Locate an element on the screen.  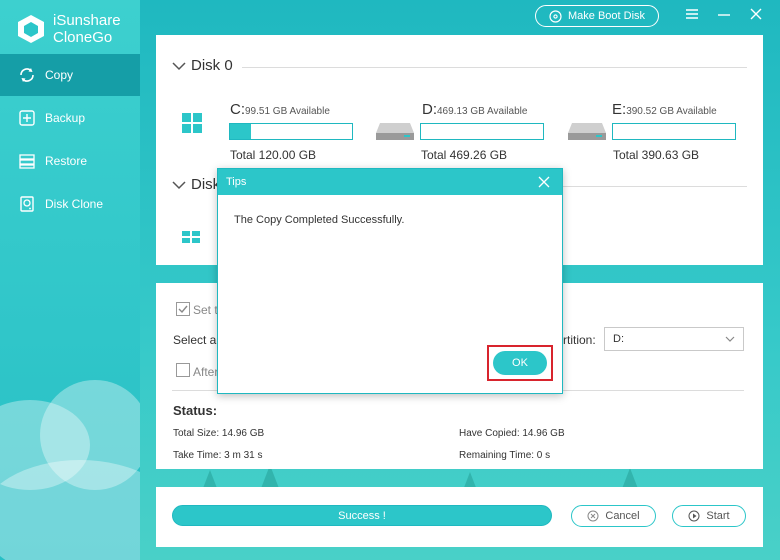
sidebar-item-backup: Backup is located at coordinates (70, 118).